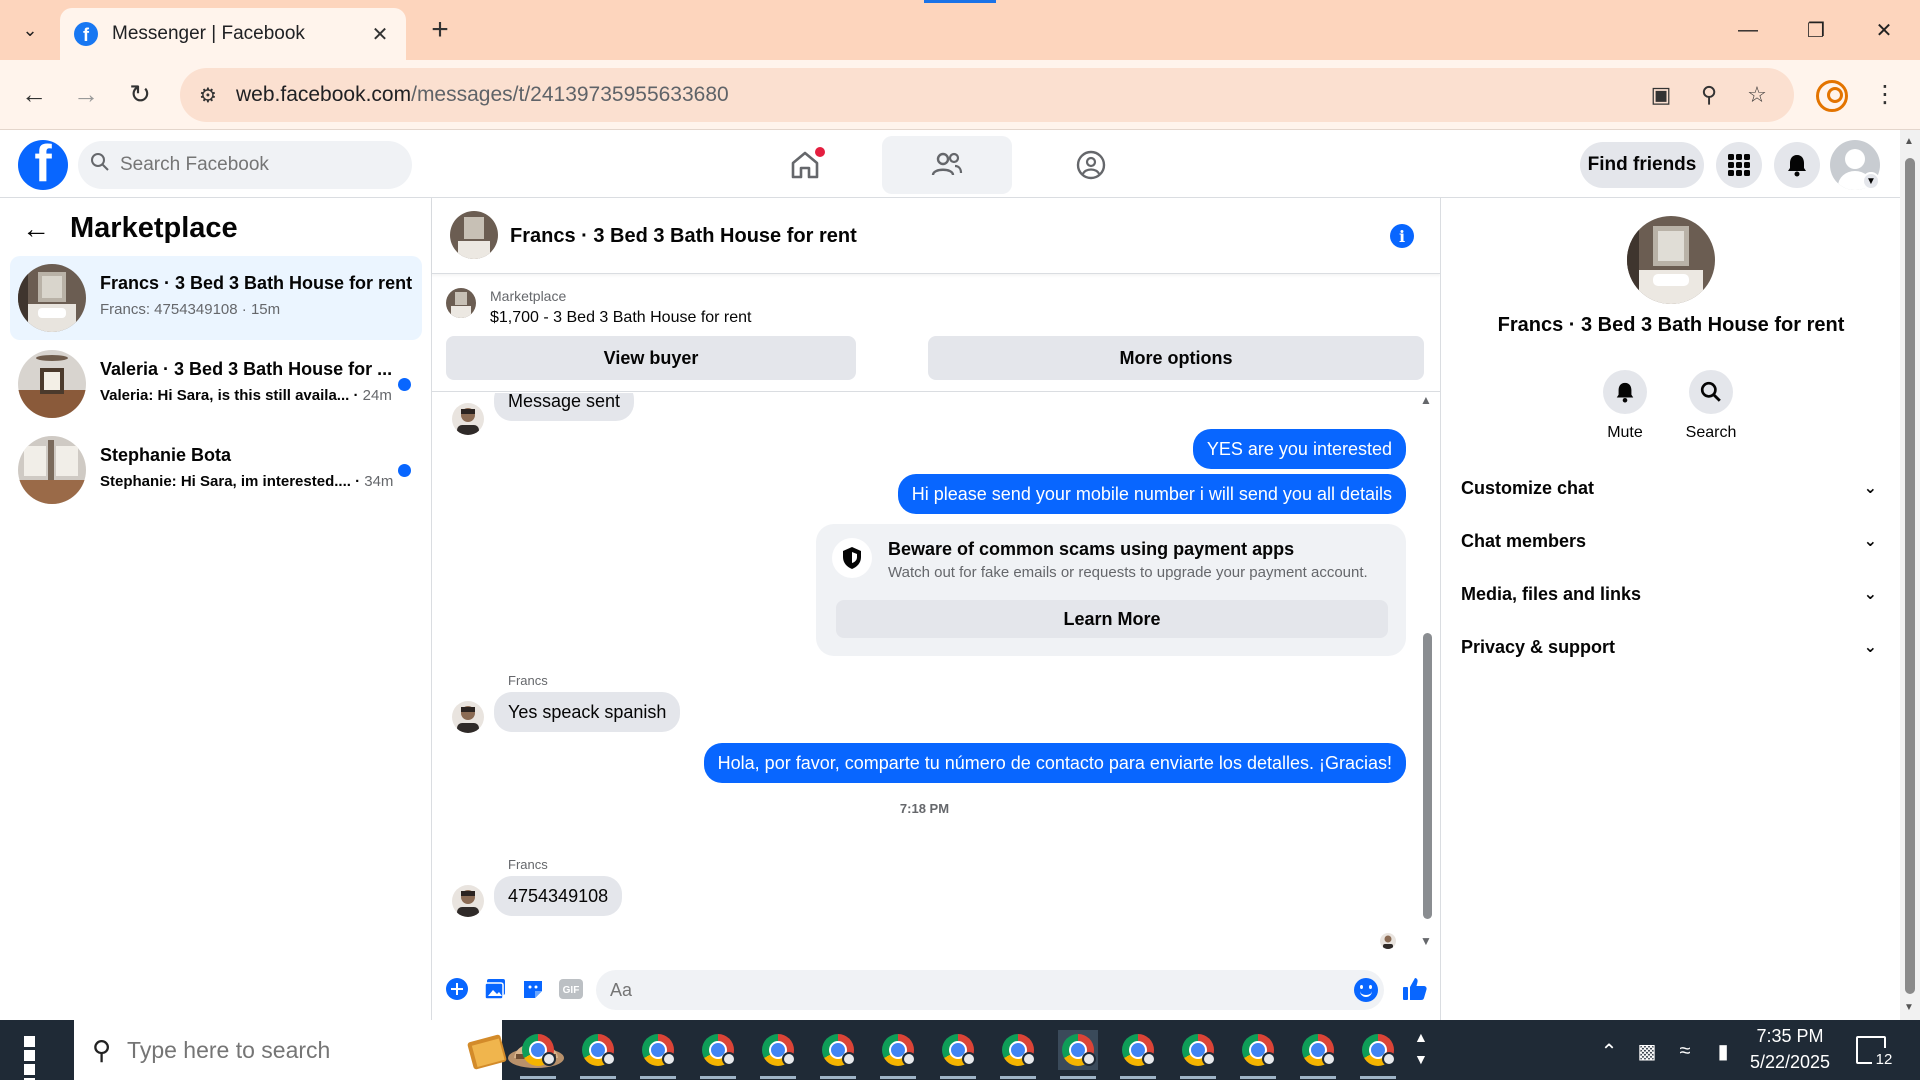  Describe the element at coordinates (1625, 392) in the screenshot. I see `bell-icon` at that location.